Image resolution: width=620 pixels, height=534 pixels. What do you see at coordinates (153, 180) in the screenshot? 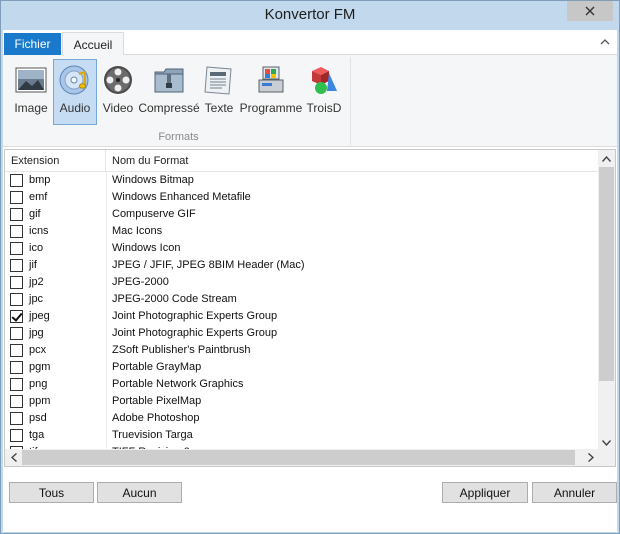
I see `row-format-name: Windows Bitmap` at bounding box center [153, 180].